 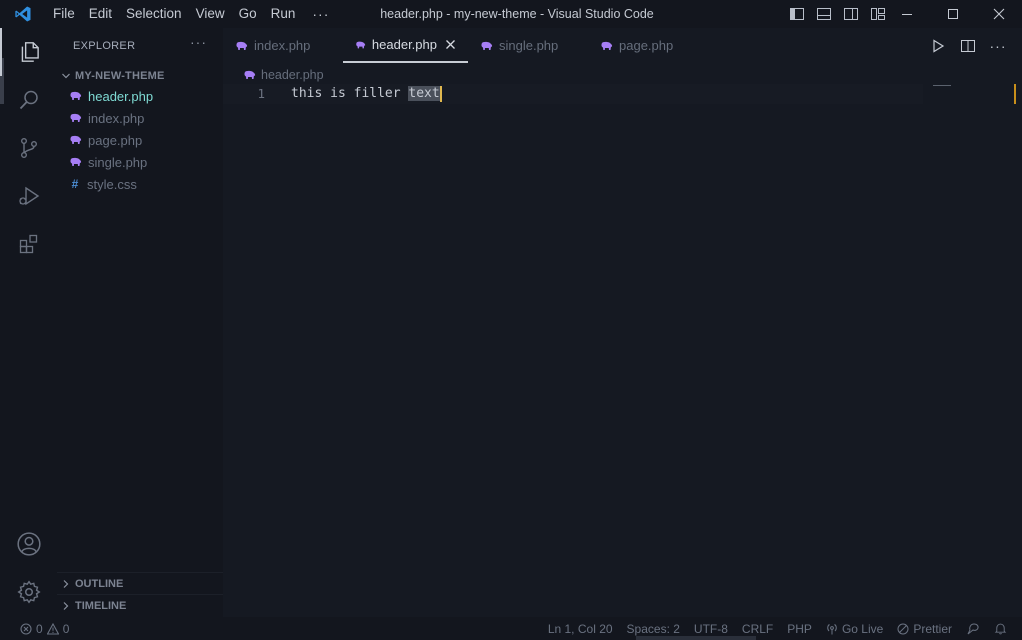 I want to click on file-name: header.php, so click(x=121, y=96).